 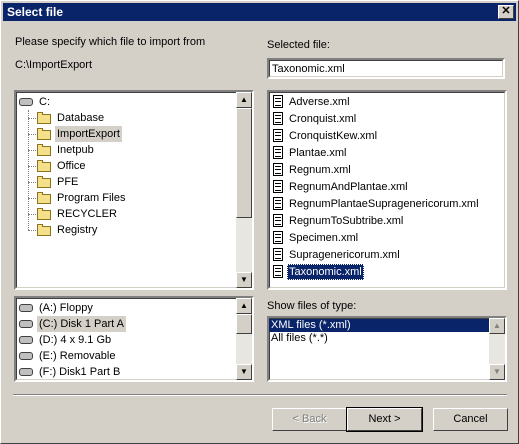 I want to click on file-list-item: RegnumPlantaeSupragenericorum.xml, so click(x=385, y=204).